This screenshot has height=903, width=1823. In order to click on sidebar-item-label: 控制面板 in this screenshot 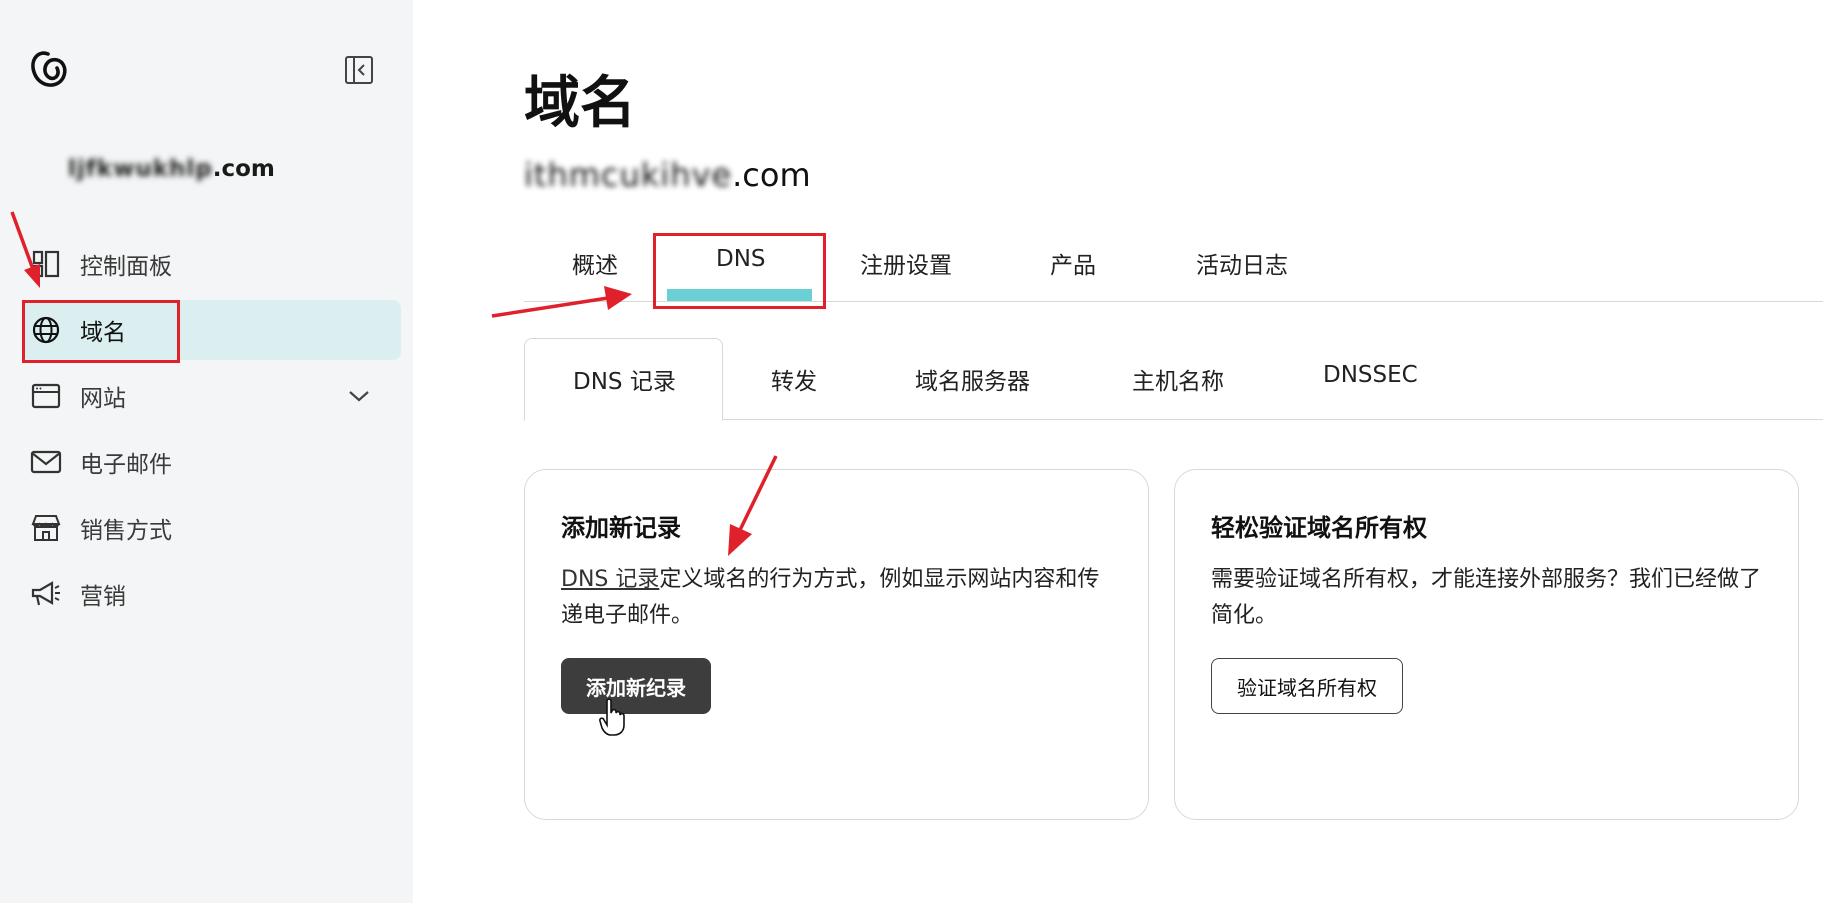, I will do `click(126, 267)`.